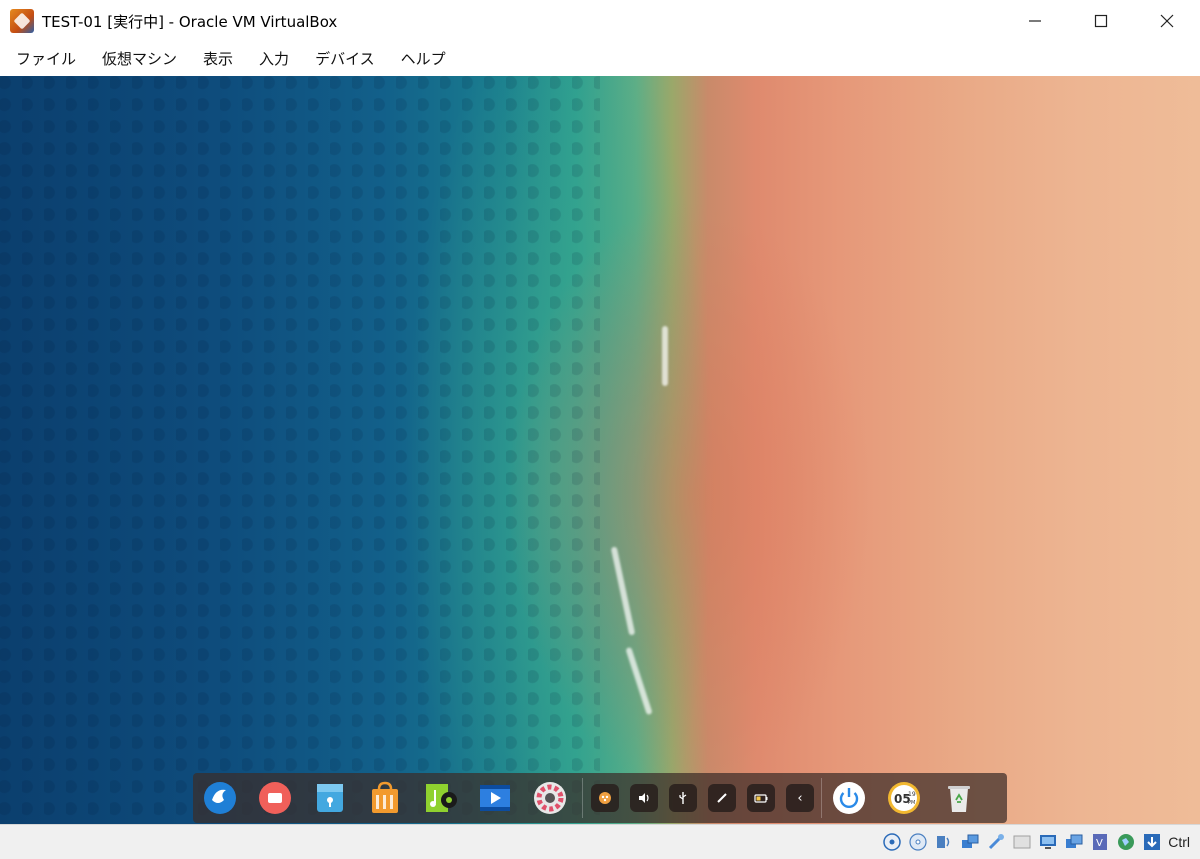 Image resolution: width=1200 pixels, height=859 pixels. I want to click on hard-disk-icon, so click(892, 842).